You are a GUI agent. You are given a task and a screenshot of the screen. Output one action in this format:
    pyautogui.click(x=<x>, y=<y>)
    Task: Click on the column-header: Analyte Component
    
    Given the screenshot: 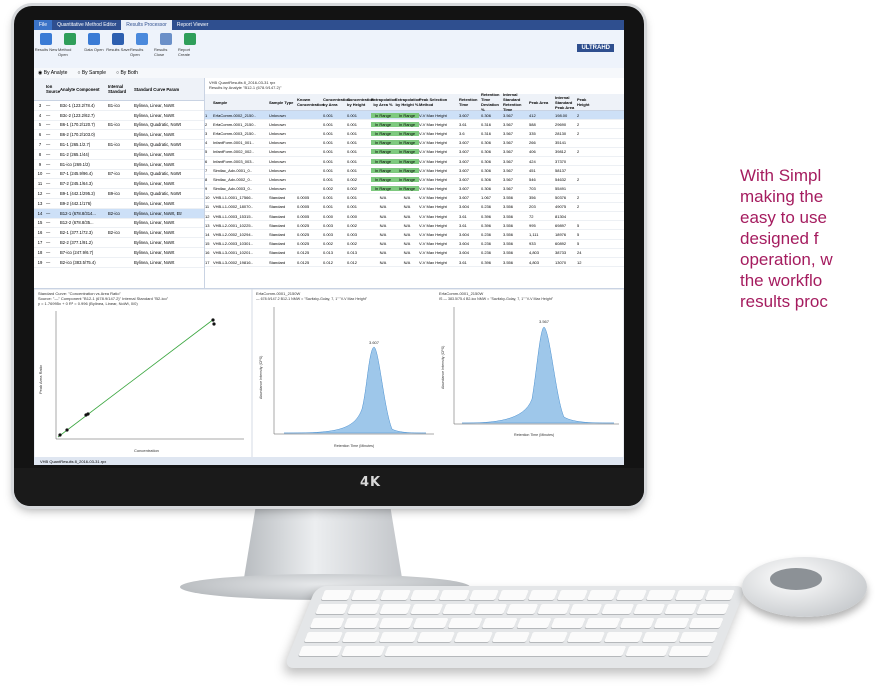 What is the action you would take?
    pyautogui.click(x=84, y=89)
    